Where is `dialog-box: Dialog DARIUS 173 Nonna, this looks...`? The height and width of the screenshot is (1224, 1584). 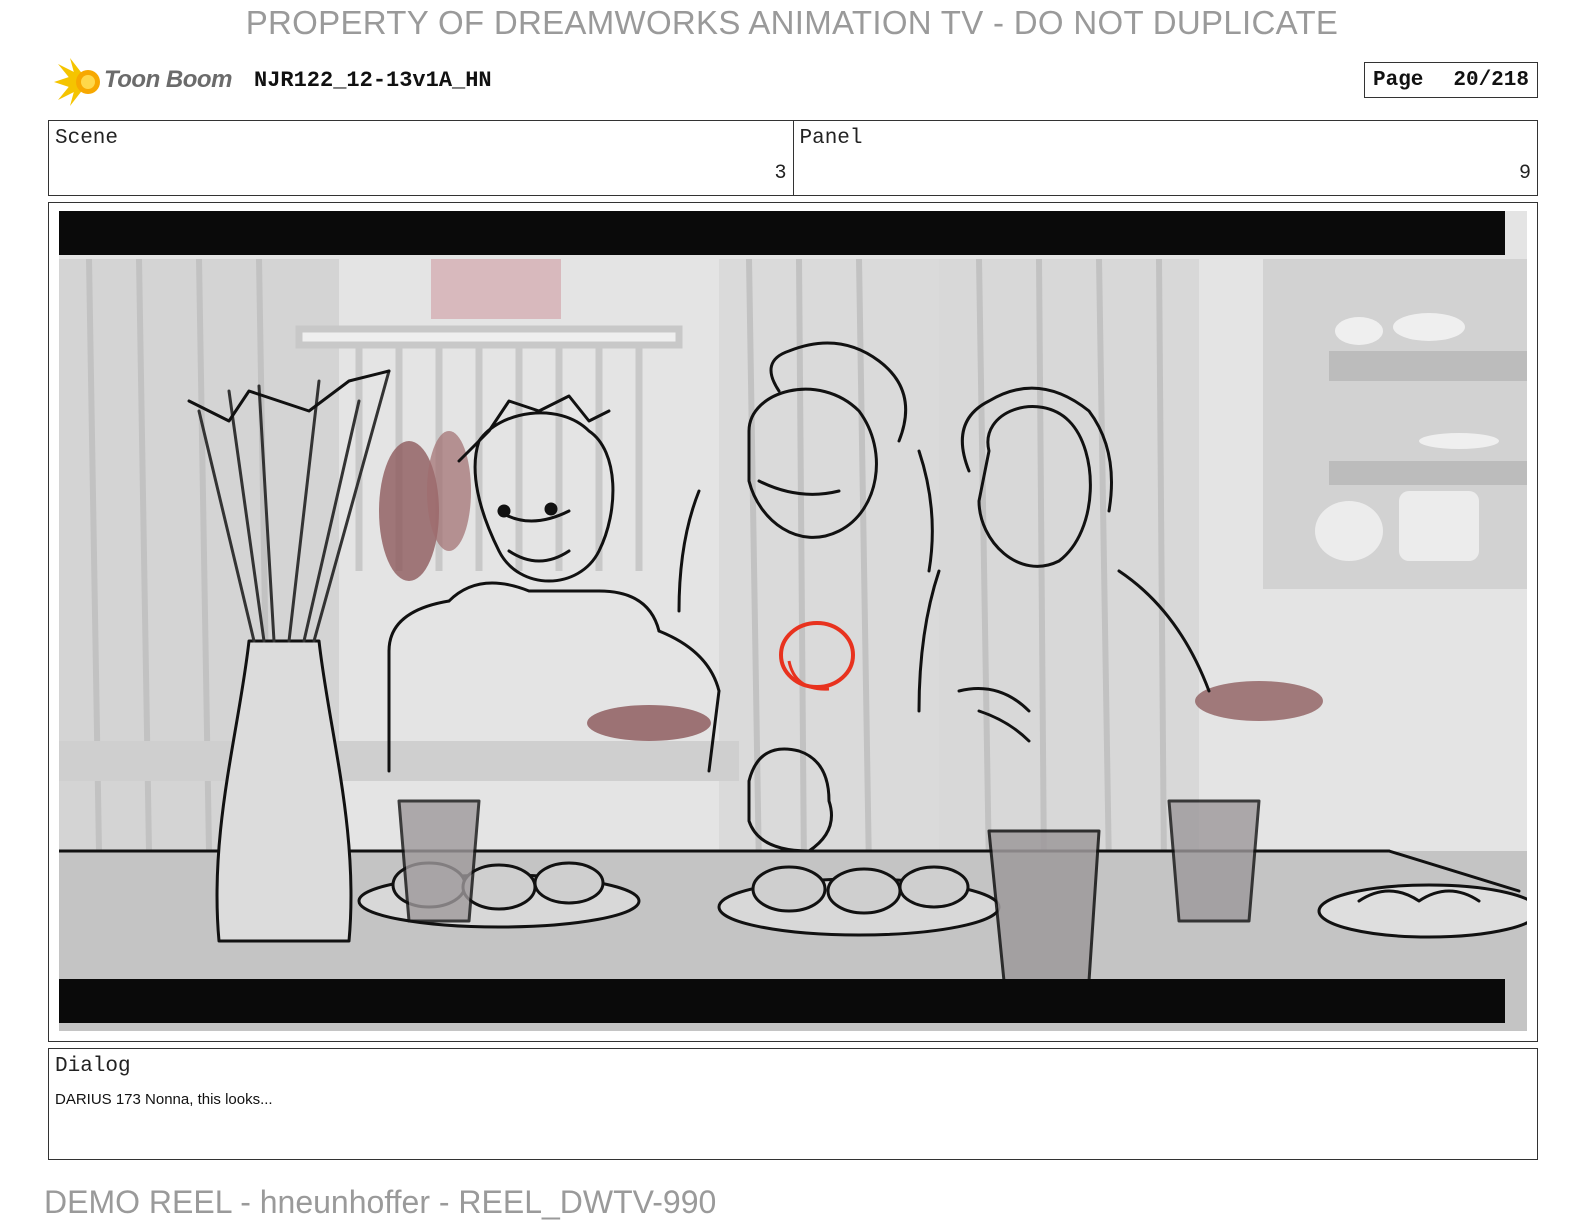 dialog-box: Dialog DARIUS 173 Nonna, this looks... is located at coordinates (793, 1104).